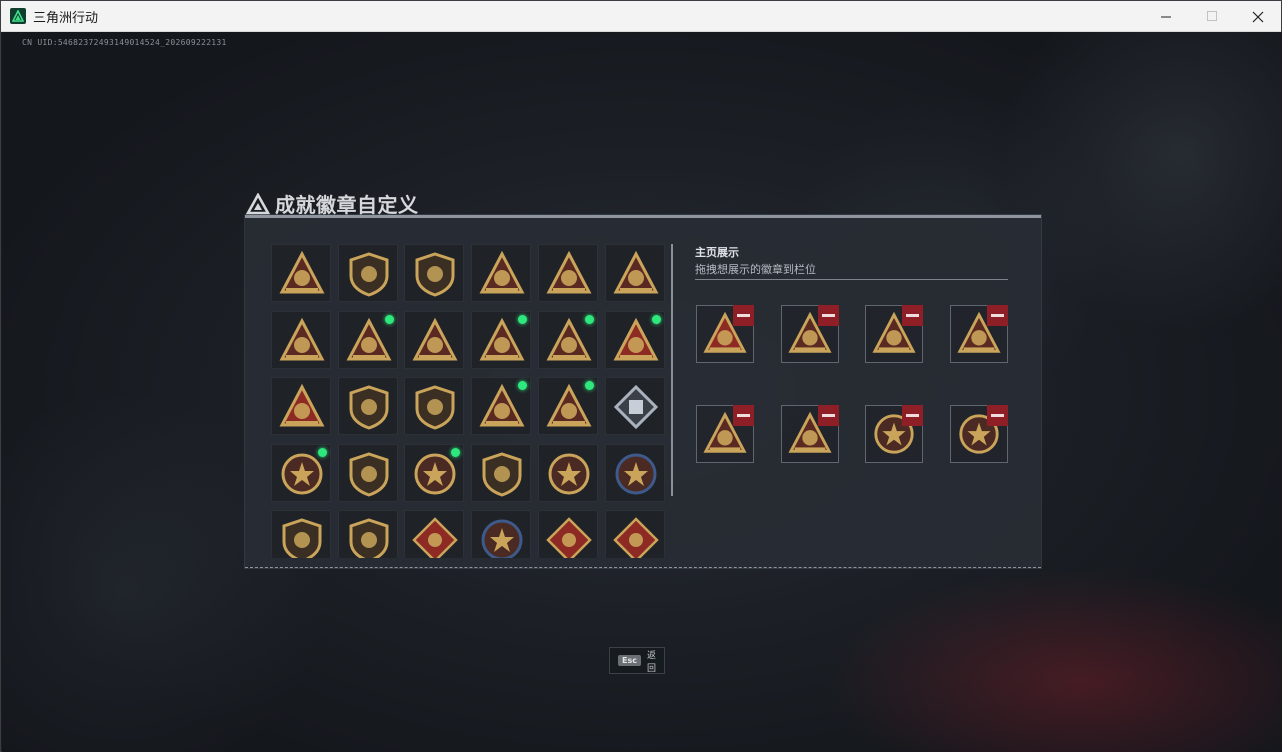  I want to click on back-button: Esc 返回, so click(637, 660).